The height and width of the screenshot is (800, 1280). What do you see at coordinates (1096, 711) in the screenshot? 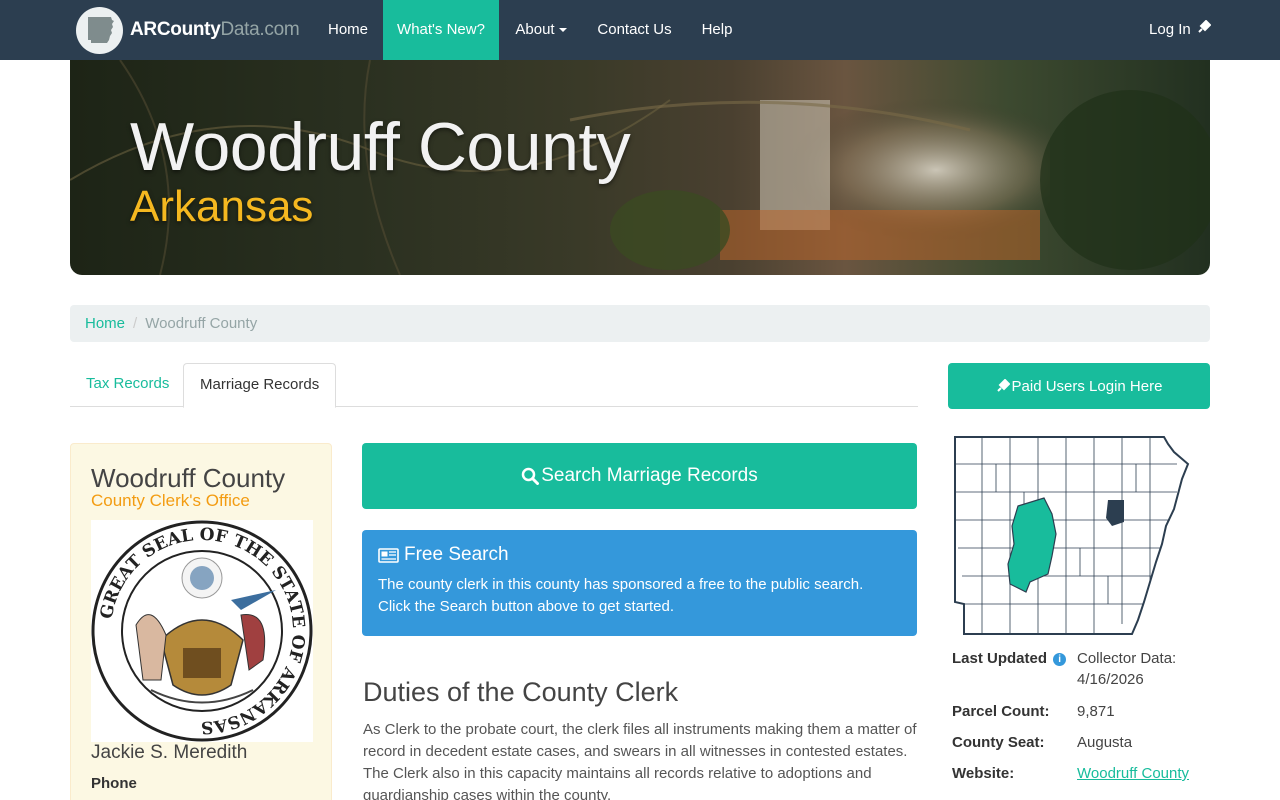
I see `parcel-count-value: 9,871` at bounding box center [1096, 711].